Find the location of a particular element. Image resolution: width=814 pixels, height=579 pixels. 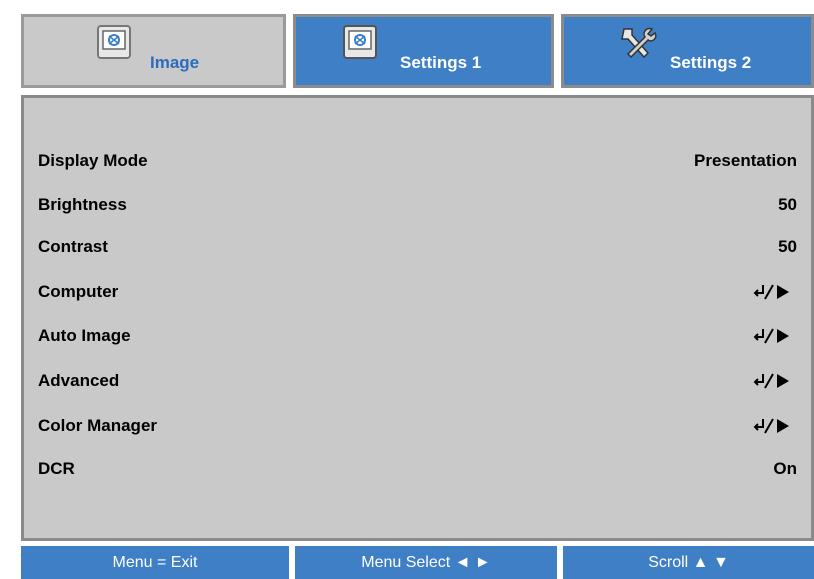

menu-item-label: Computer is located at coordinates (78, 291).